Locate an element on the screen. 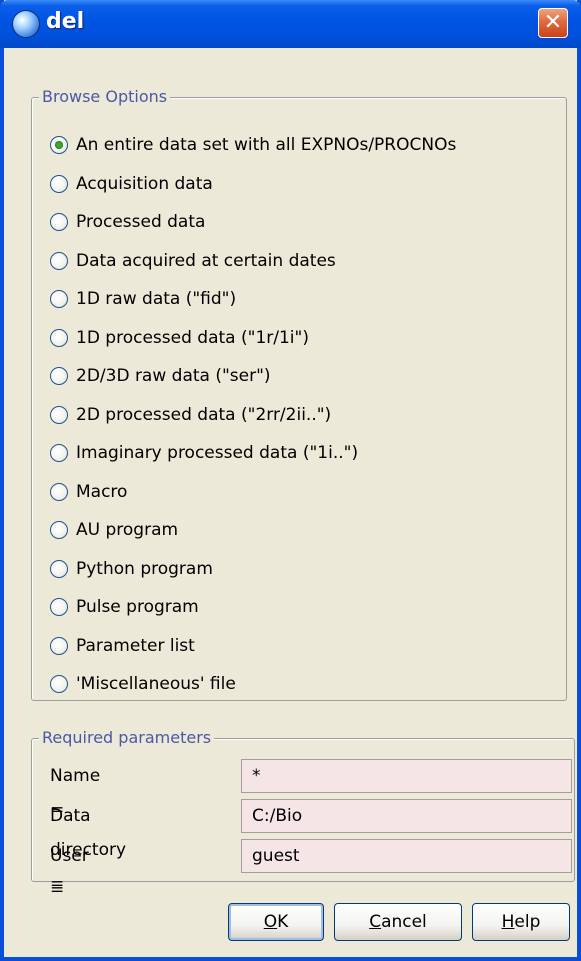 The width and height of the screenshot is (581, 961). browse-option: Data acquired at certain dates is located at coordinates (193, 261).